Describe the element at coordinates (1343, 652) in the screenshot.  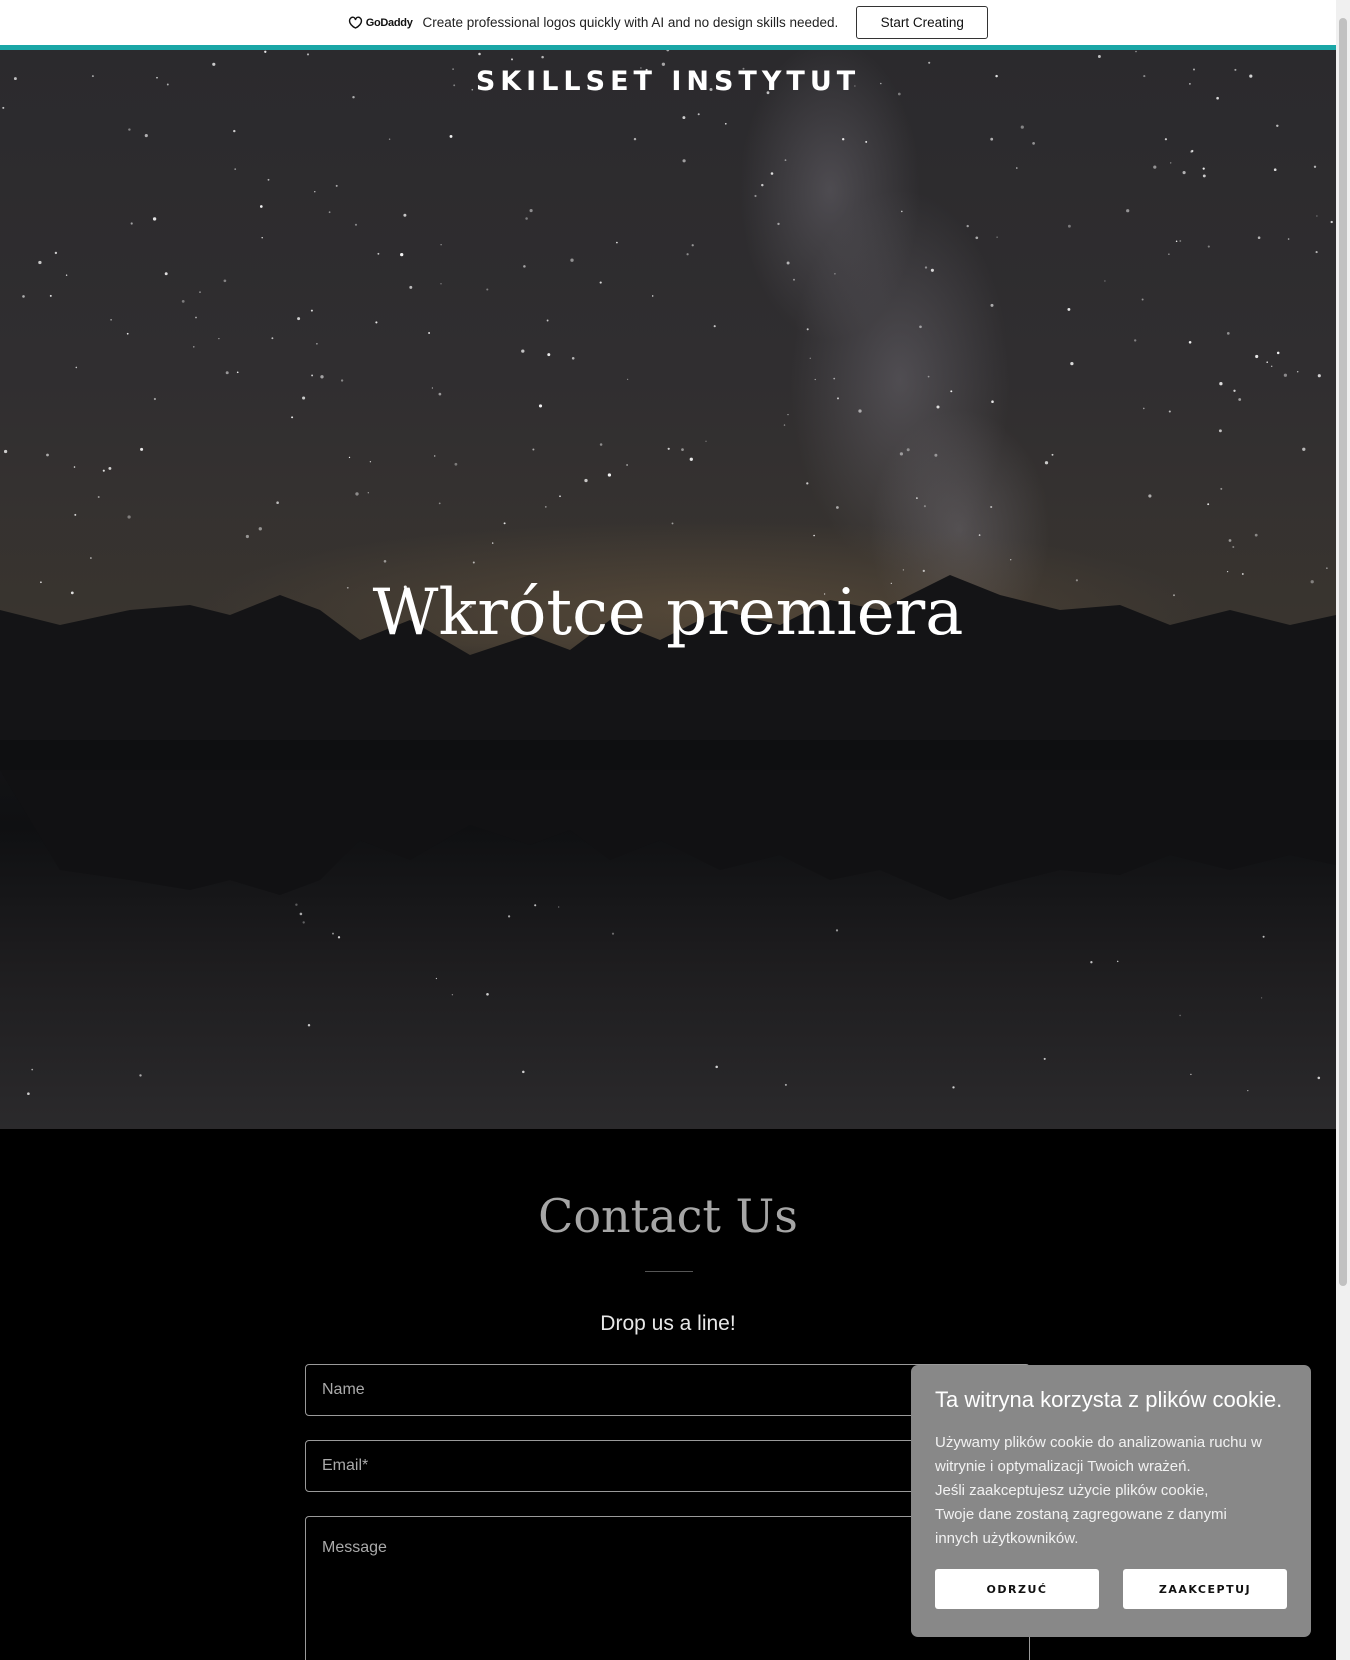
I see `scrollbar-thumb` at that location.